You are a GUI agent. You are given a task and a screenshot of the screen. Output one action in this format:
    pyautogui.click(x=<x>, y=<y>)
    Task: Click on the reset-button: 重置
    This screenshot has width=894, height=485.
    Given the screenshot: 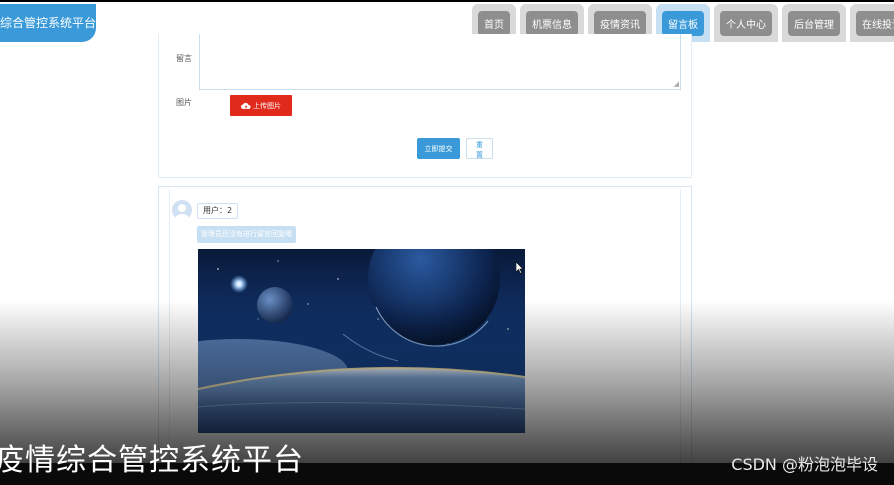 What is the action you would take?
    pyautogui.click(x=479, y=148)
    